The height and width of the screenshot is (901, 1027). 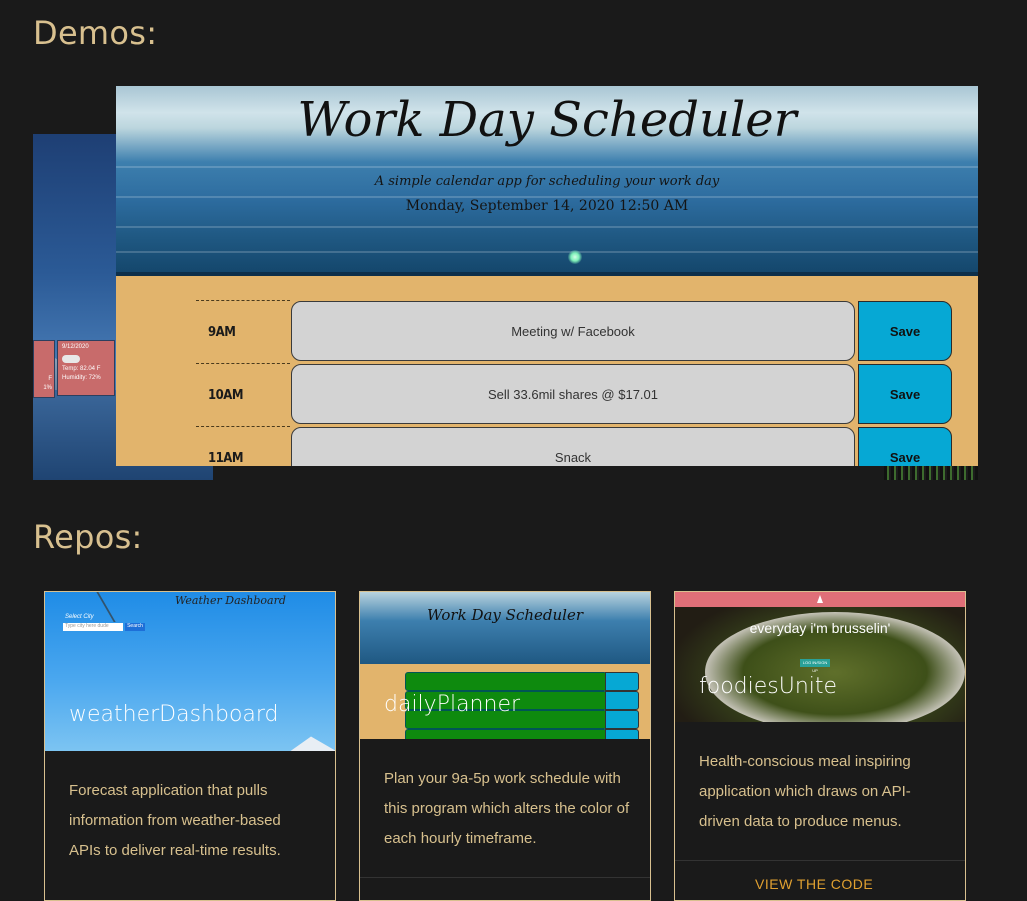 I want to click on hero-divider, so click(x=547, y=274).